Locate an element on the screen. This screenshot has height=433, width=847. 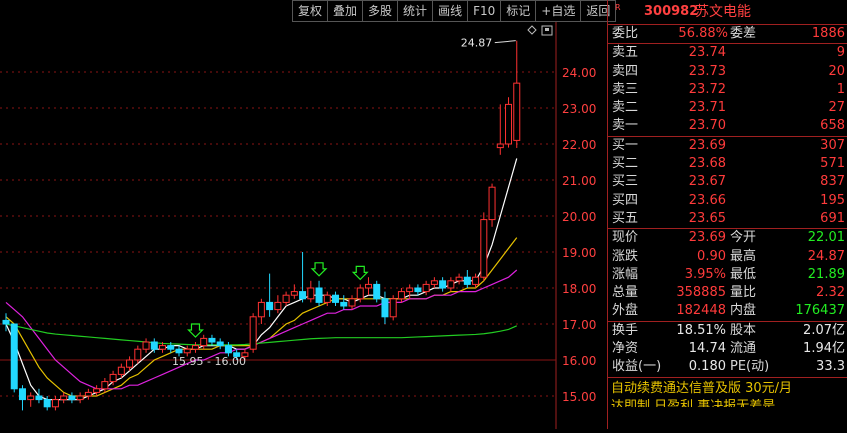
bid-row: 买四 23.66 195 is located at coordinates (727, 201).